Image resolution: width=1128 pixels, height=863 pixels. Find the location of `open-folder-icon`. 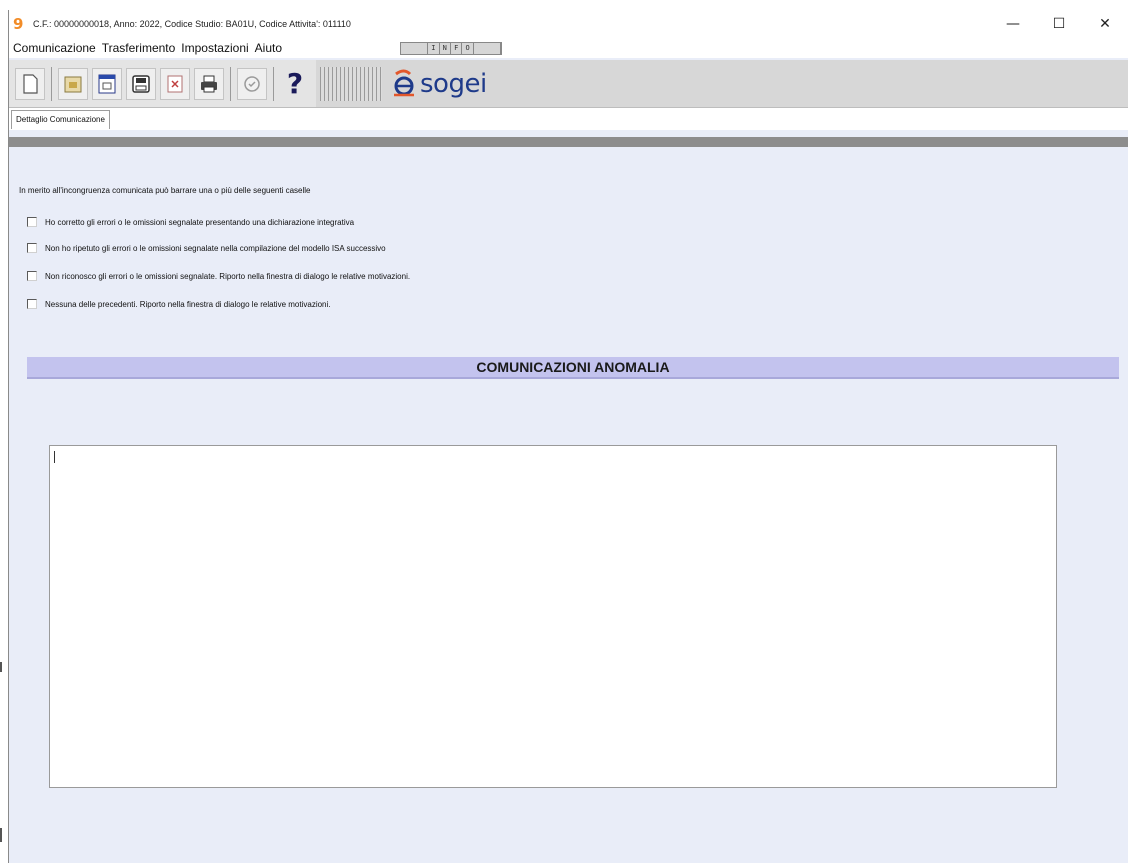

open-folder-icon is located at coordinates (73, 84).